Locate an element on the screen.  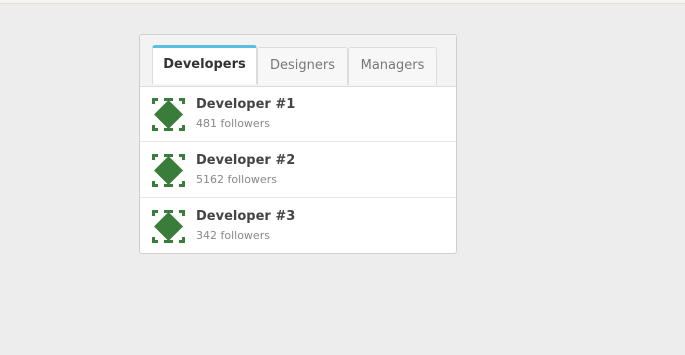
list-item: Developer #1 481 followers is located at coordinates (298, 114).